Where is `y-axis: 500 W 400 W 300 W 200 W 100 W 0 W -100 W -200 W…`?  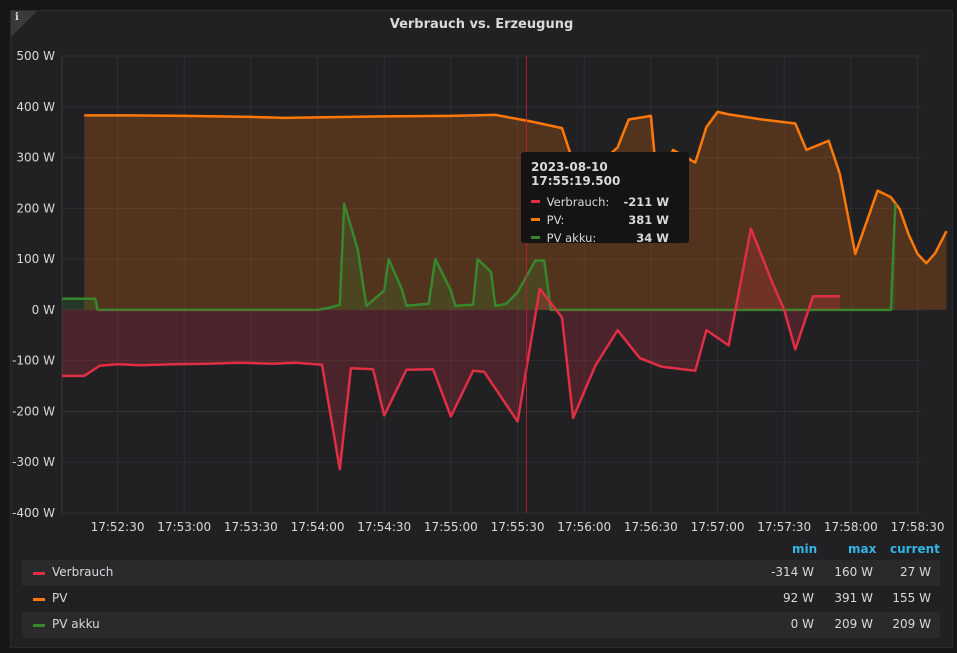
y-axis: 500 W 400 W 300 W 200 W 100 W 0 W -100 W -200 W… is located at coordinates (33, 284).